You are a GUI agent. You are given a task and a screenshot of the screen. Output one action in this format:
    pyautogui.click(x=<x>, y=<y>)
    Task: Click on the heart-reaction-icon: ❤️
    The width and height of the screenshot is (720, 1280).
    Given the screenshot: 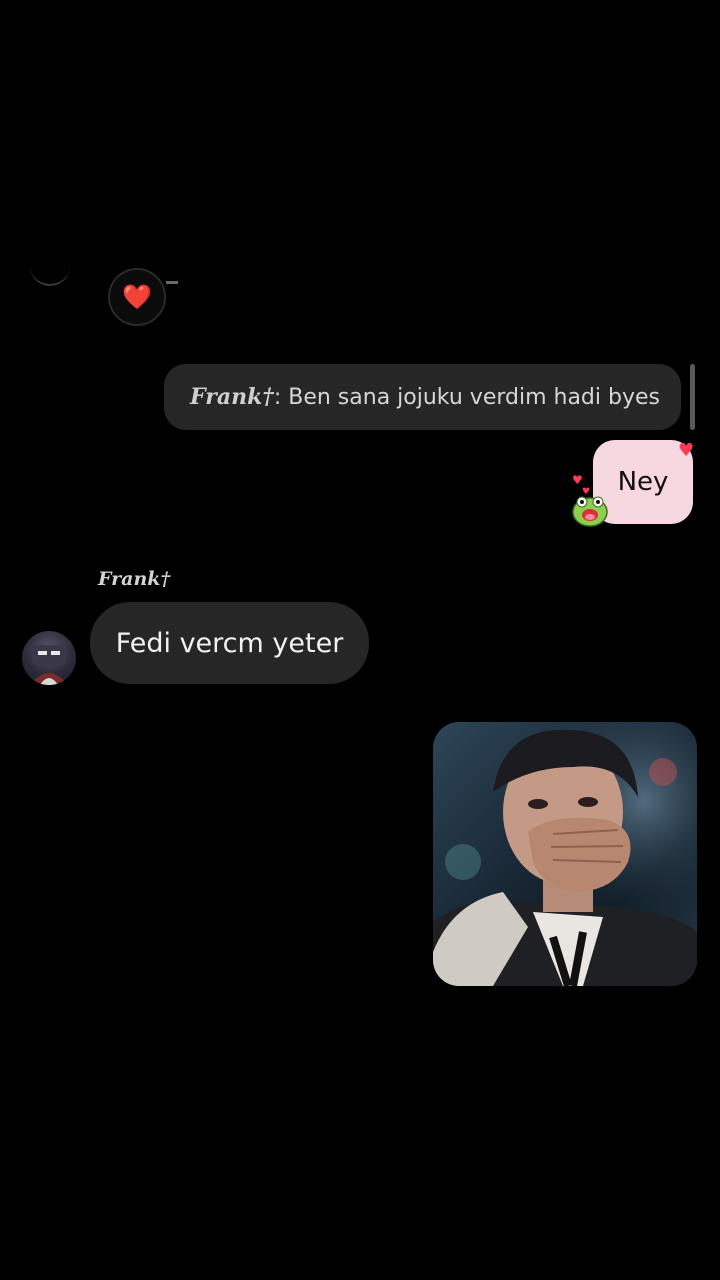 What is the action you would take?
    pyautogui.click(x=137, y=297)
    